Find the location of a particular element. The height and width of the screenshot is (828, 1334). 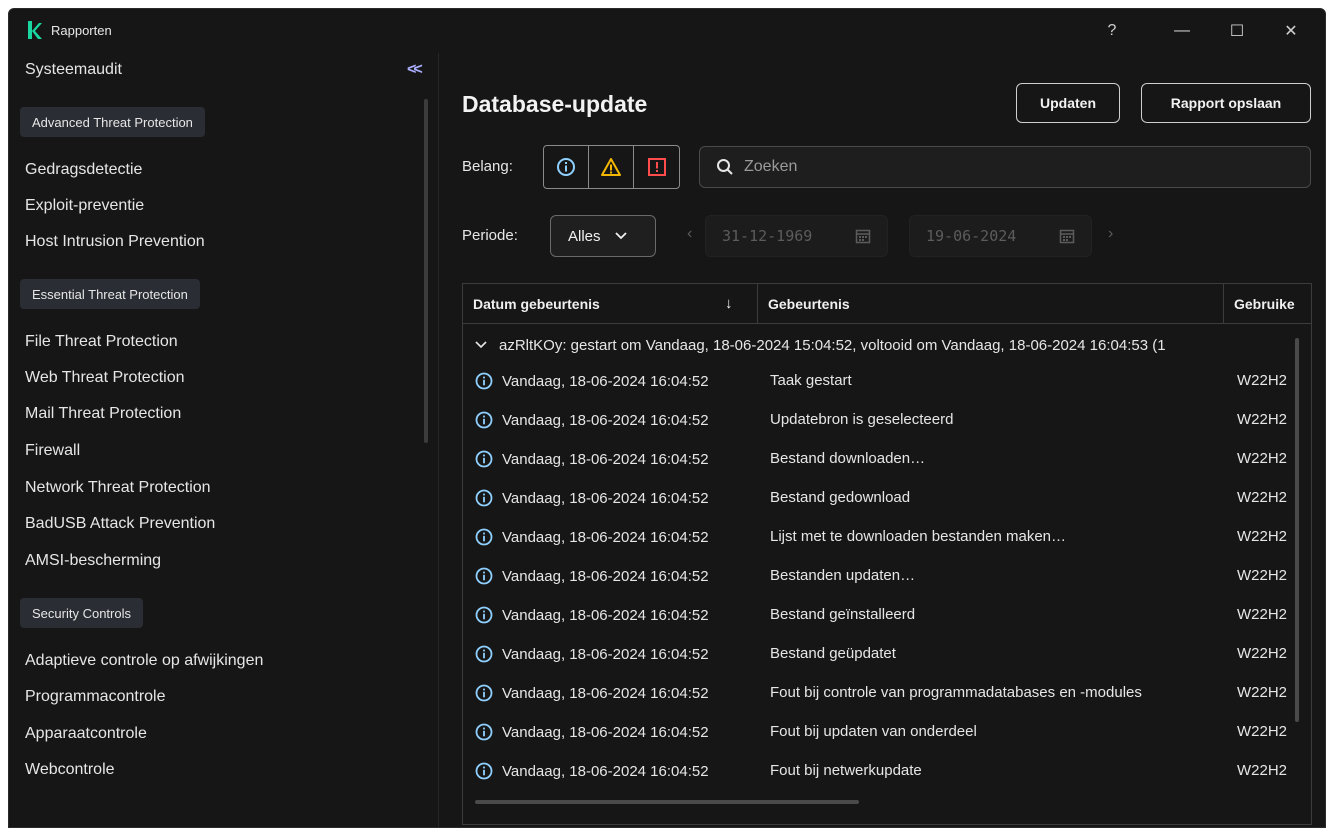

sidebar-item: Apparaatcontrole is located at coordinates (86, 734).